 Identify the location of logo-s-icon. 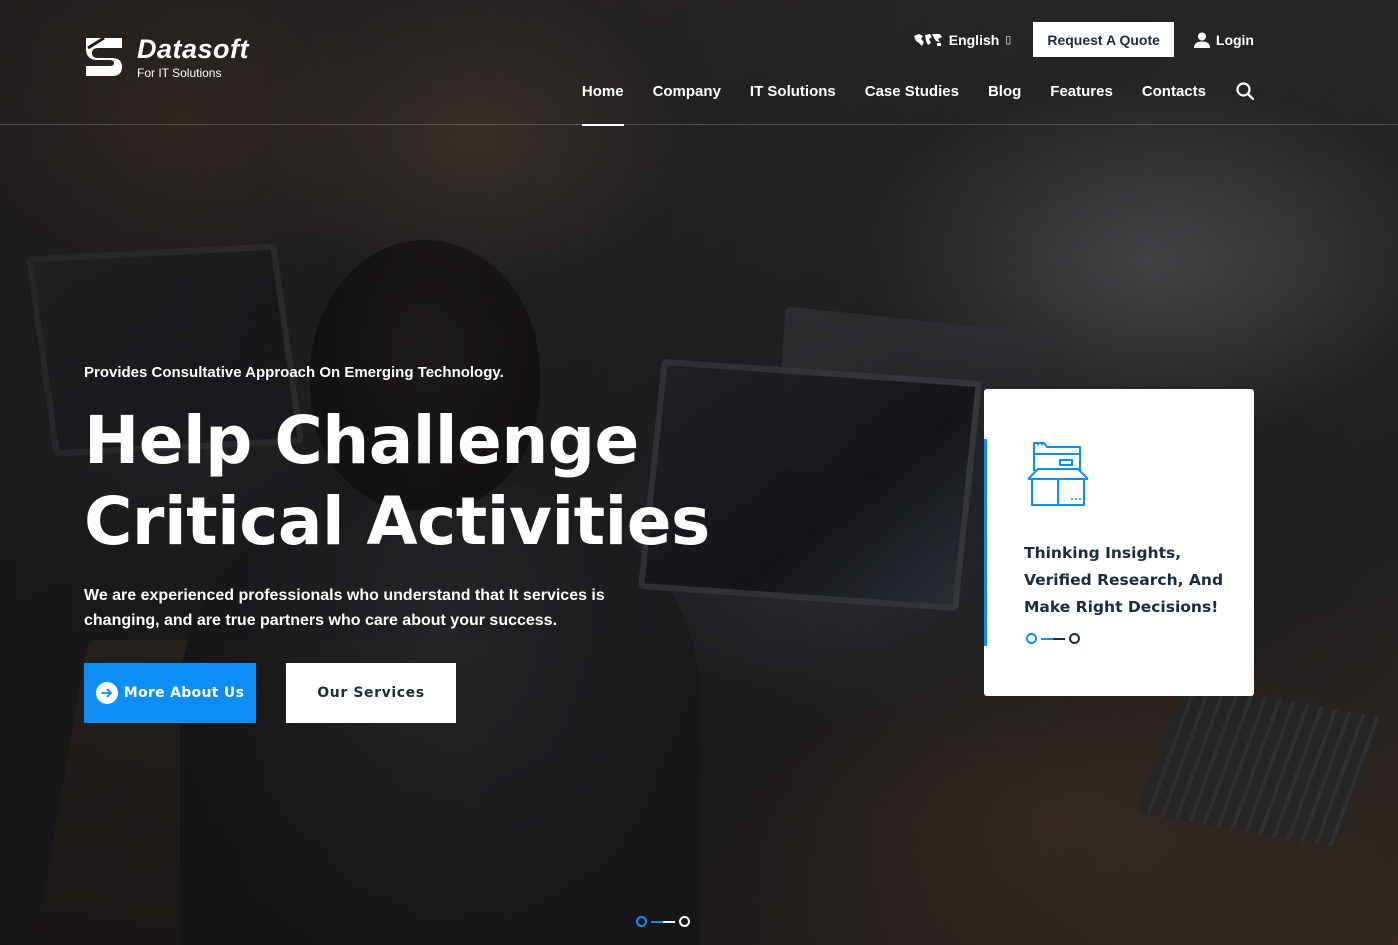
(104, 56).